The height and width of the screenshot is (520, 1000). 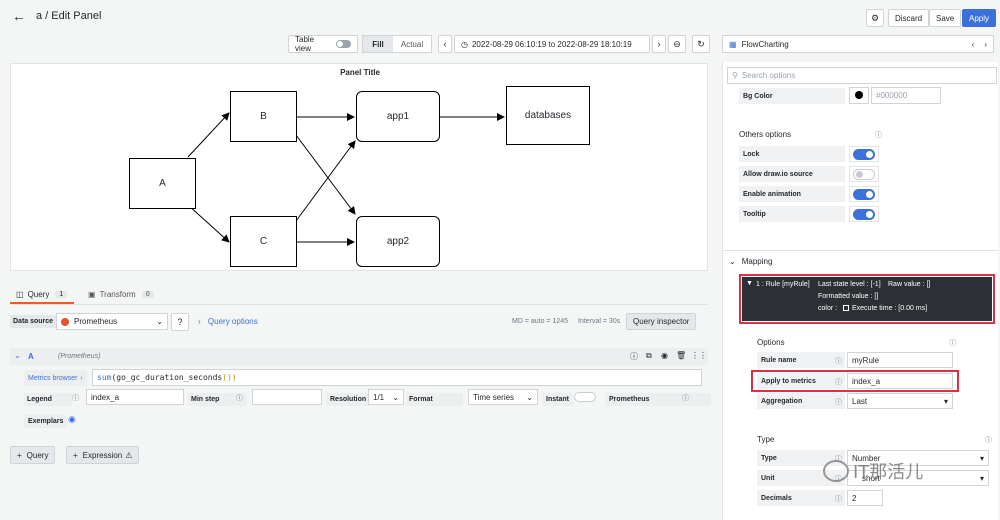 What do you see at coordinates (305, 44) in the screenshot?
I see `table-view-label: Table view` at bounding box center [305, 44].